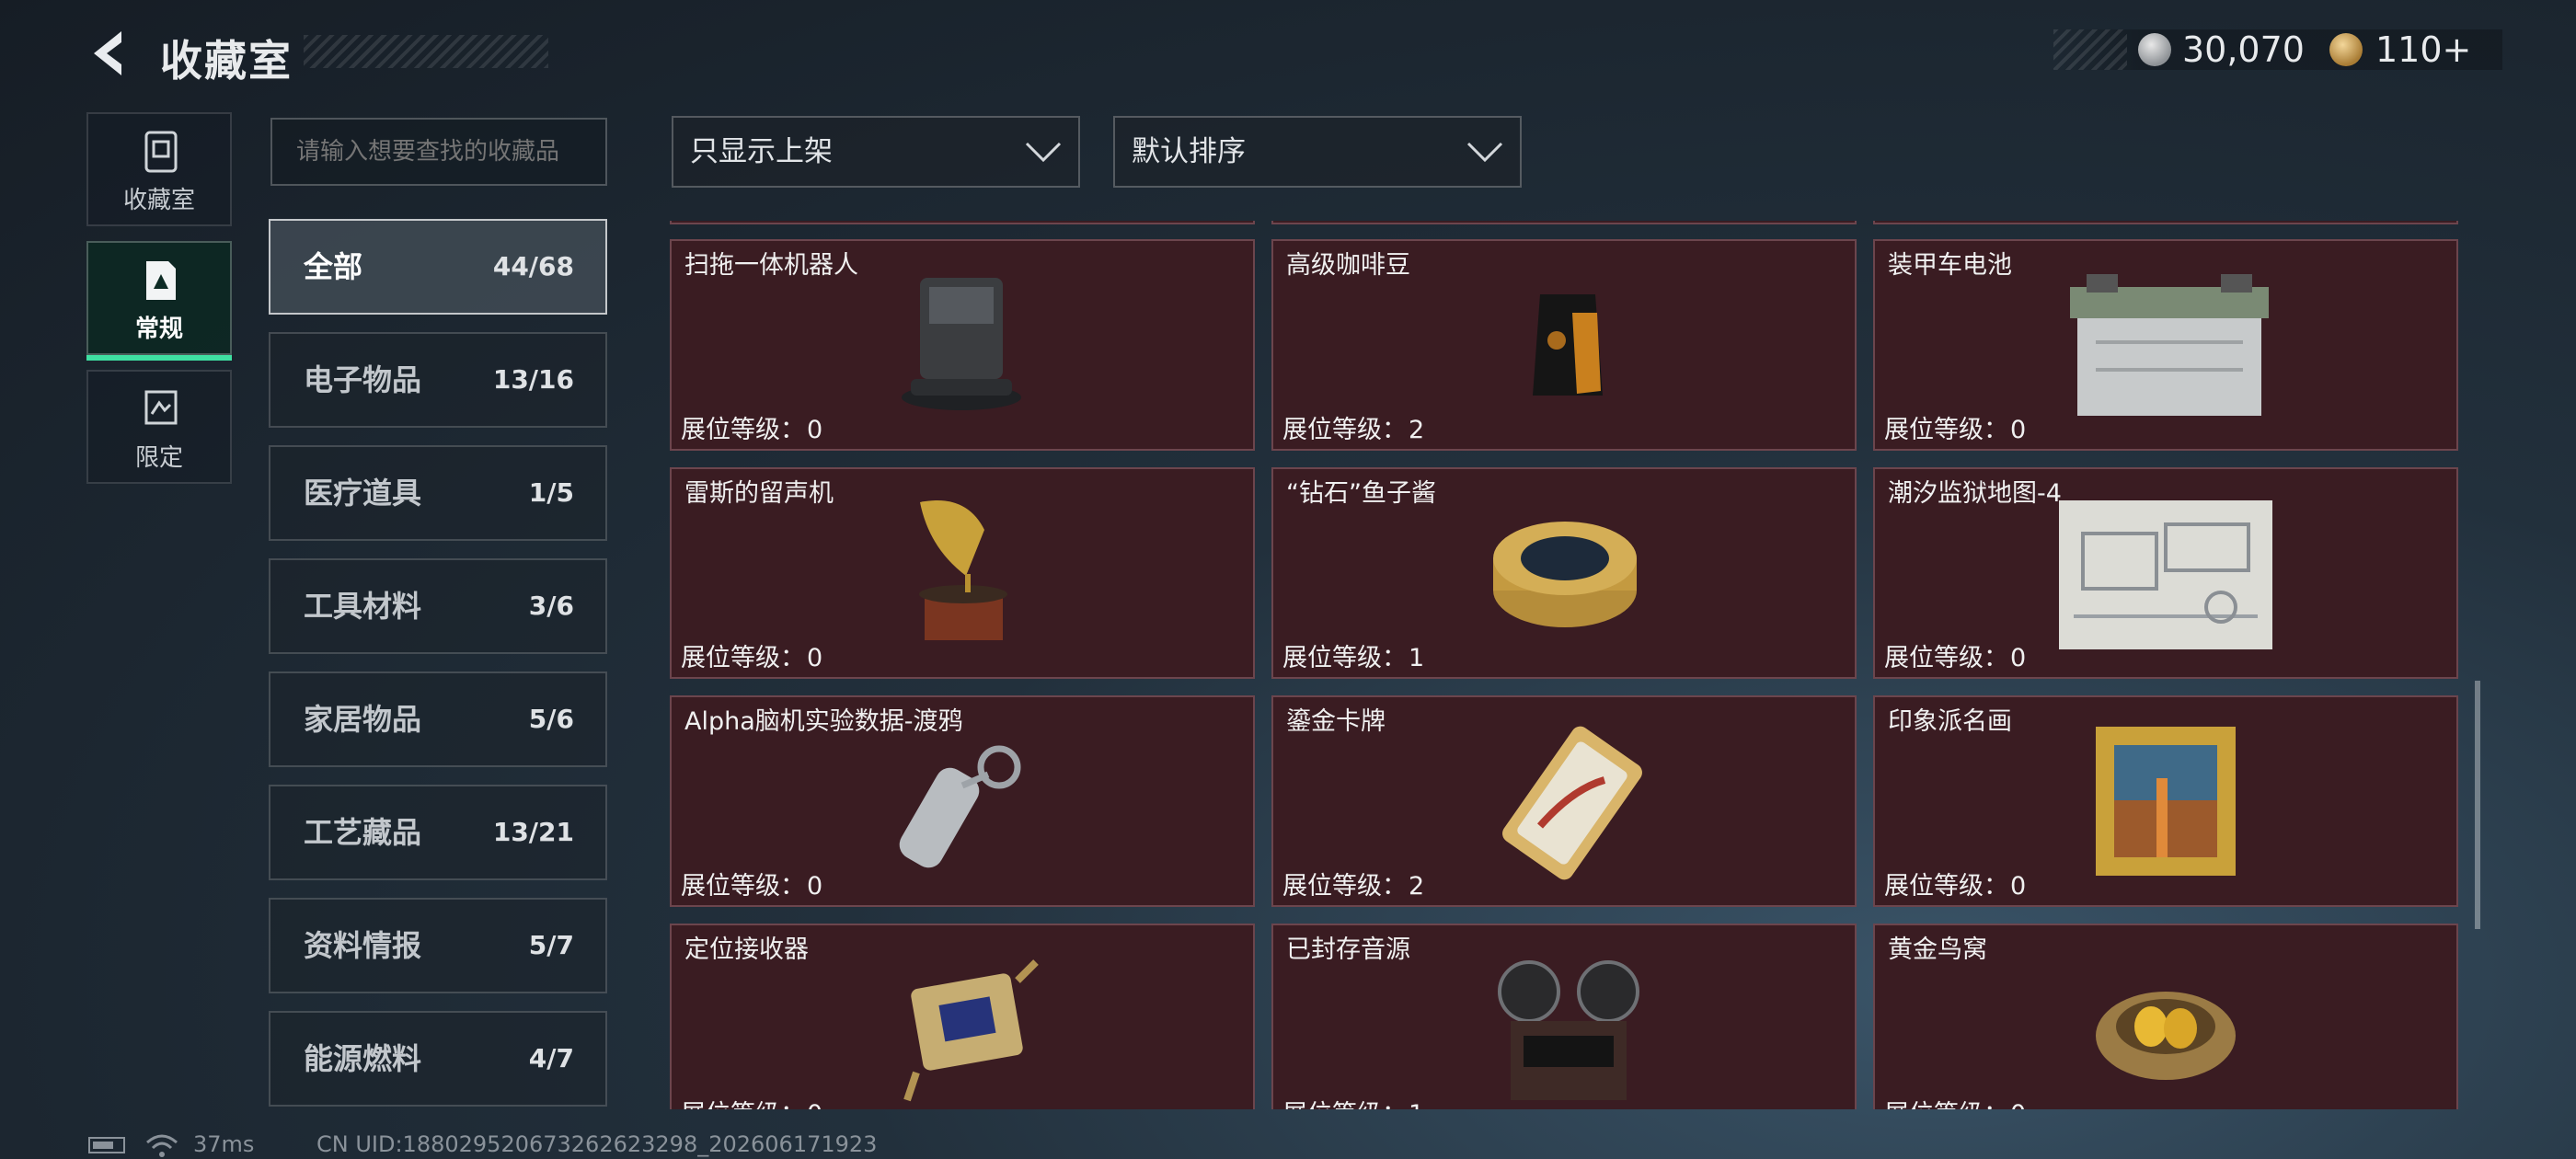 This screenshot has width=2576, height=1159. I want to click on nav-label: 常规, so click(158, 329).